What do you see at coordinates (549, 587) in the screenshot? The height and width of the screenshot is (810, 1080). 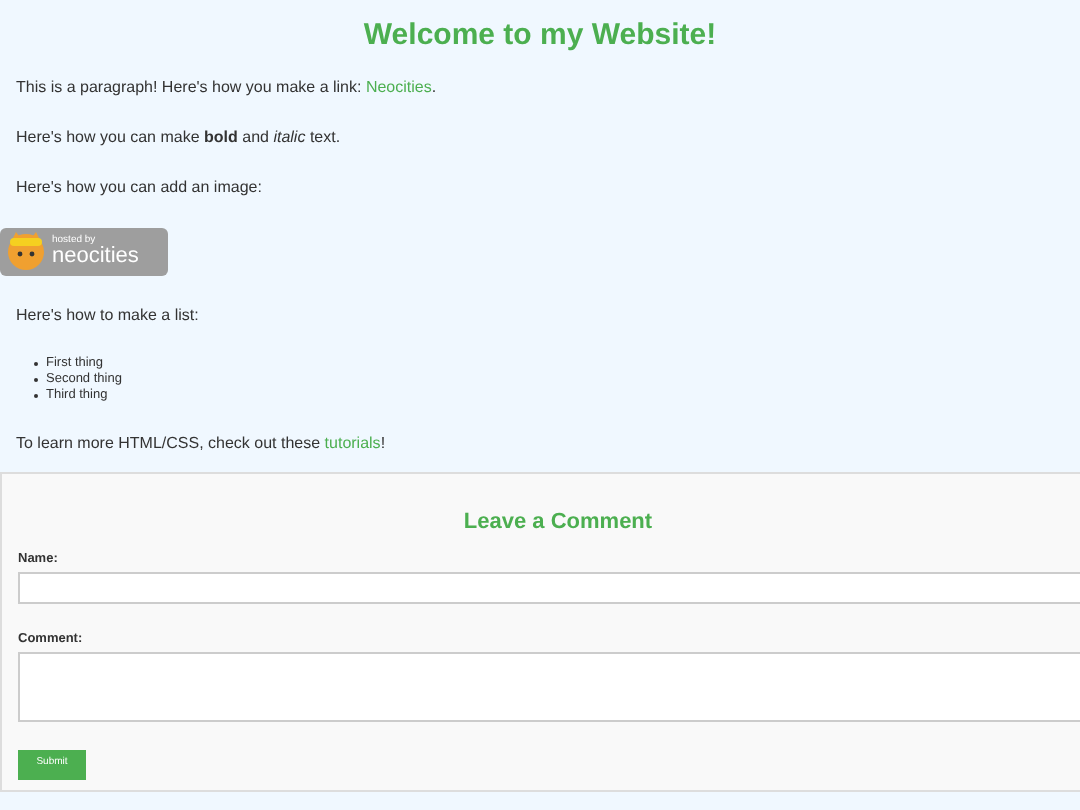 I see `name-field` at bounding box center [549, 587].